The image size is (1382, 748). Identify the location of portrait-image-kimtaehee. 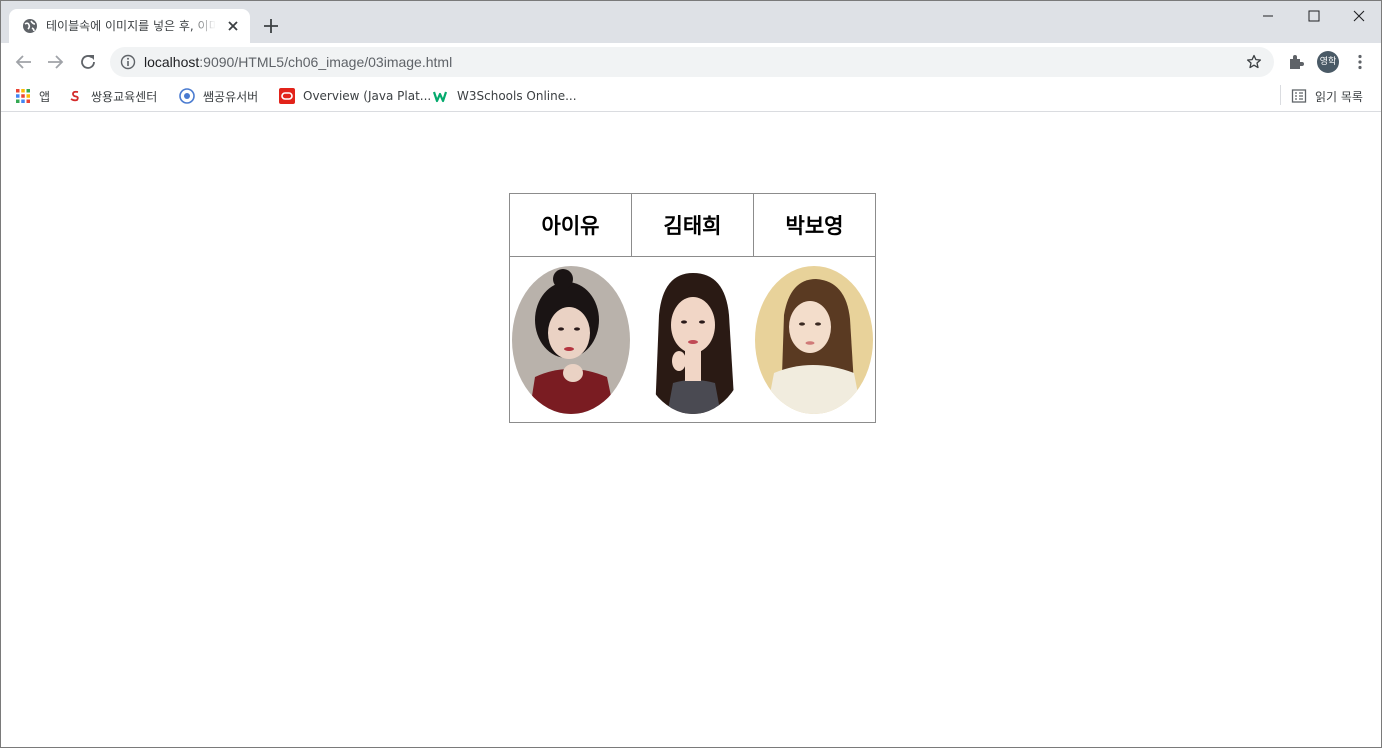
(692, 339).